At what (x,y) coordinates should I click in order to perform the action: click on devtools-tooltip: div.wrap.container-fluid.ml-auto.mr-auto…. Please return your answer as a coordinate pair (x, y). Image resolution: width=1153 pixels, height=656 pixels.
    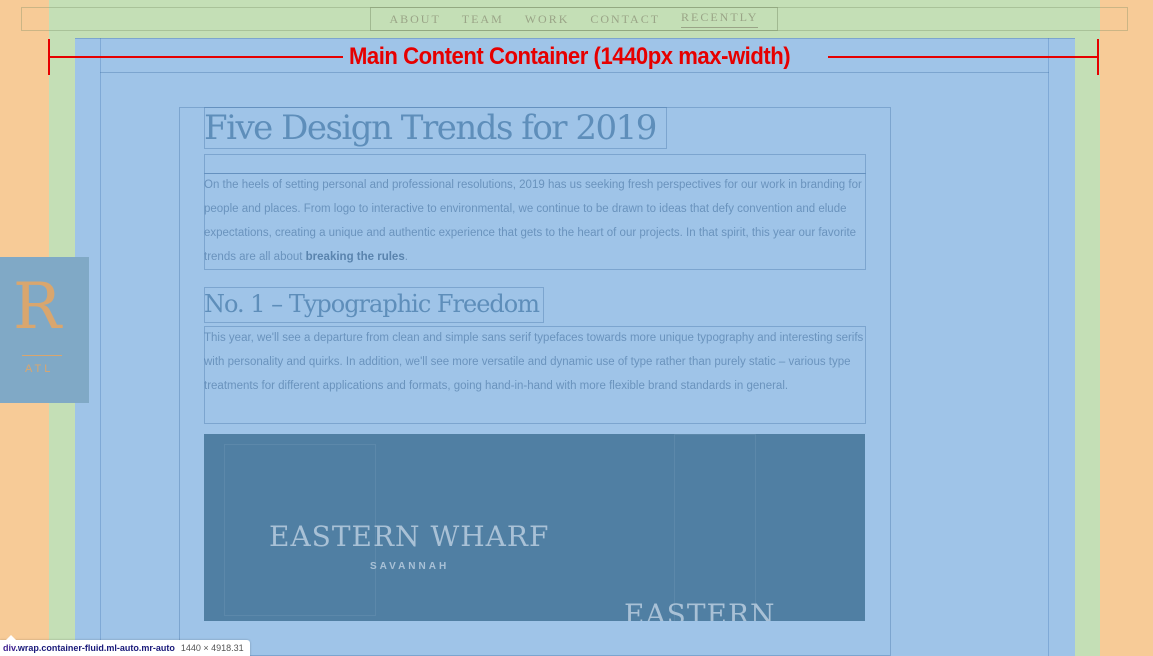
    Looking at the image, I should click on (125, 645).